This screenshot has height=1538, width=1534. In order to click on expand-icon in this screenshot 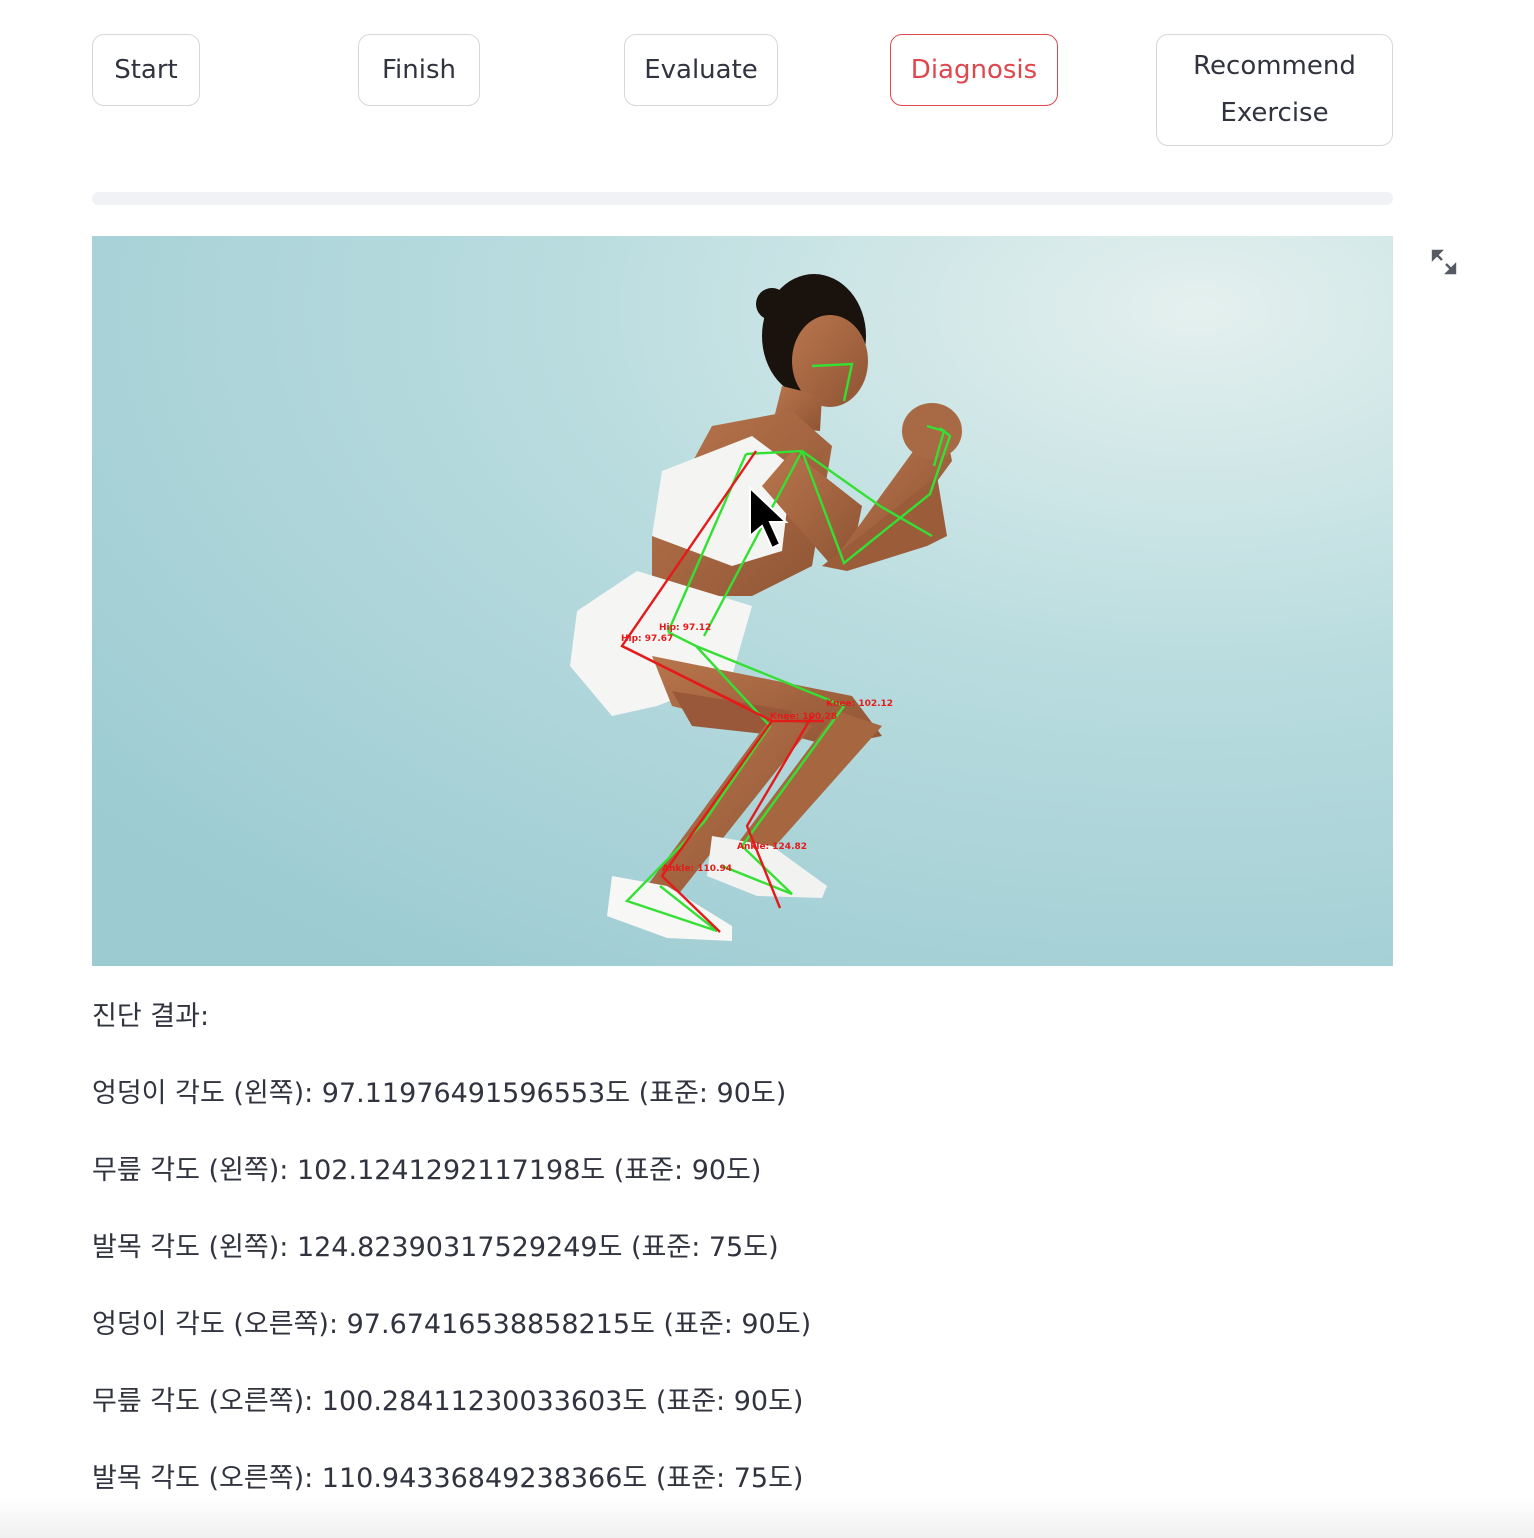, I will do `click(1444, 262)`.